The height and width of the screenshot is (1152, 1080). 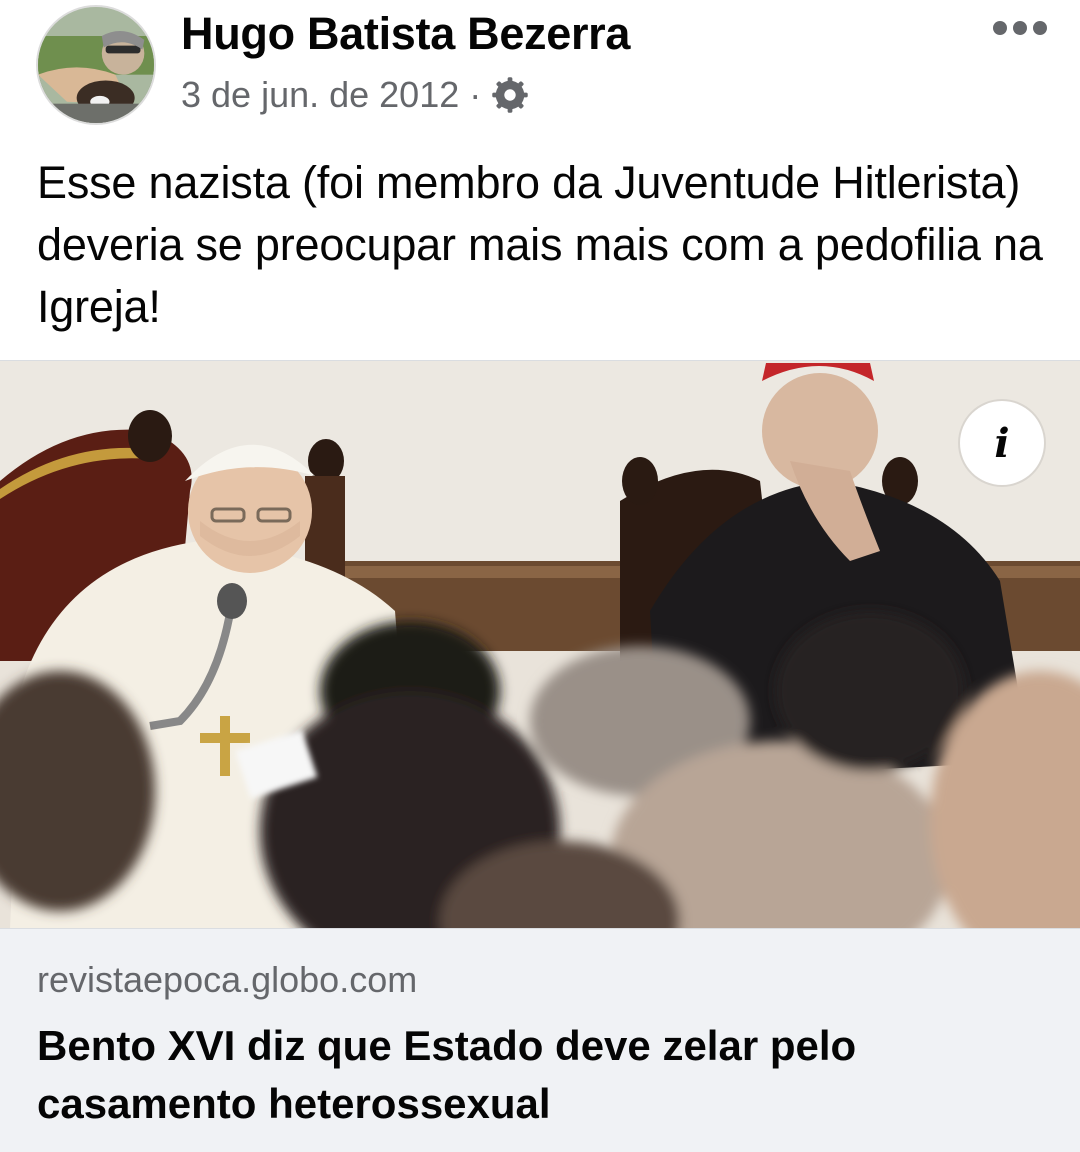 I want to click on author-name: Hugo Batista Bezerra, so click(x=405, y=34).